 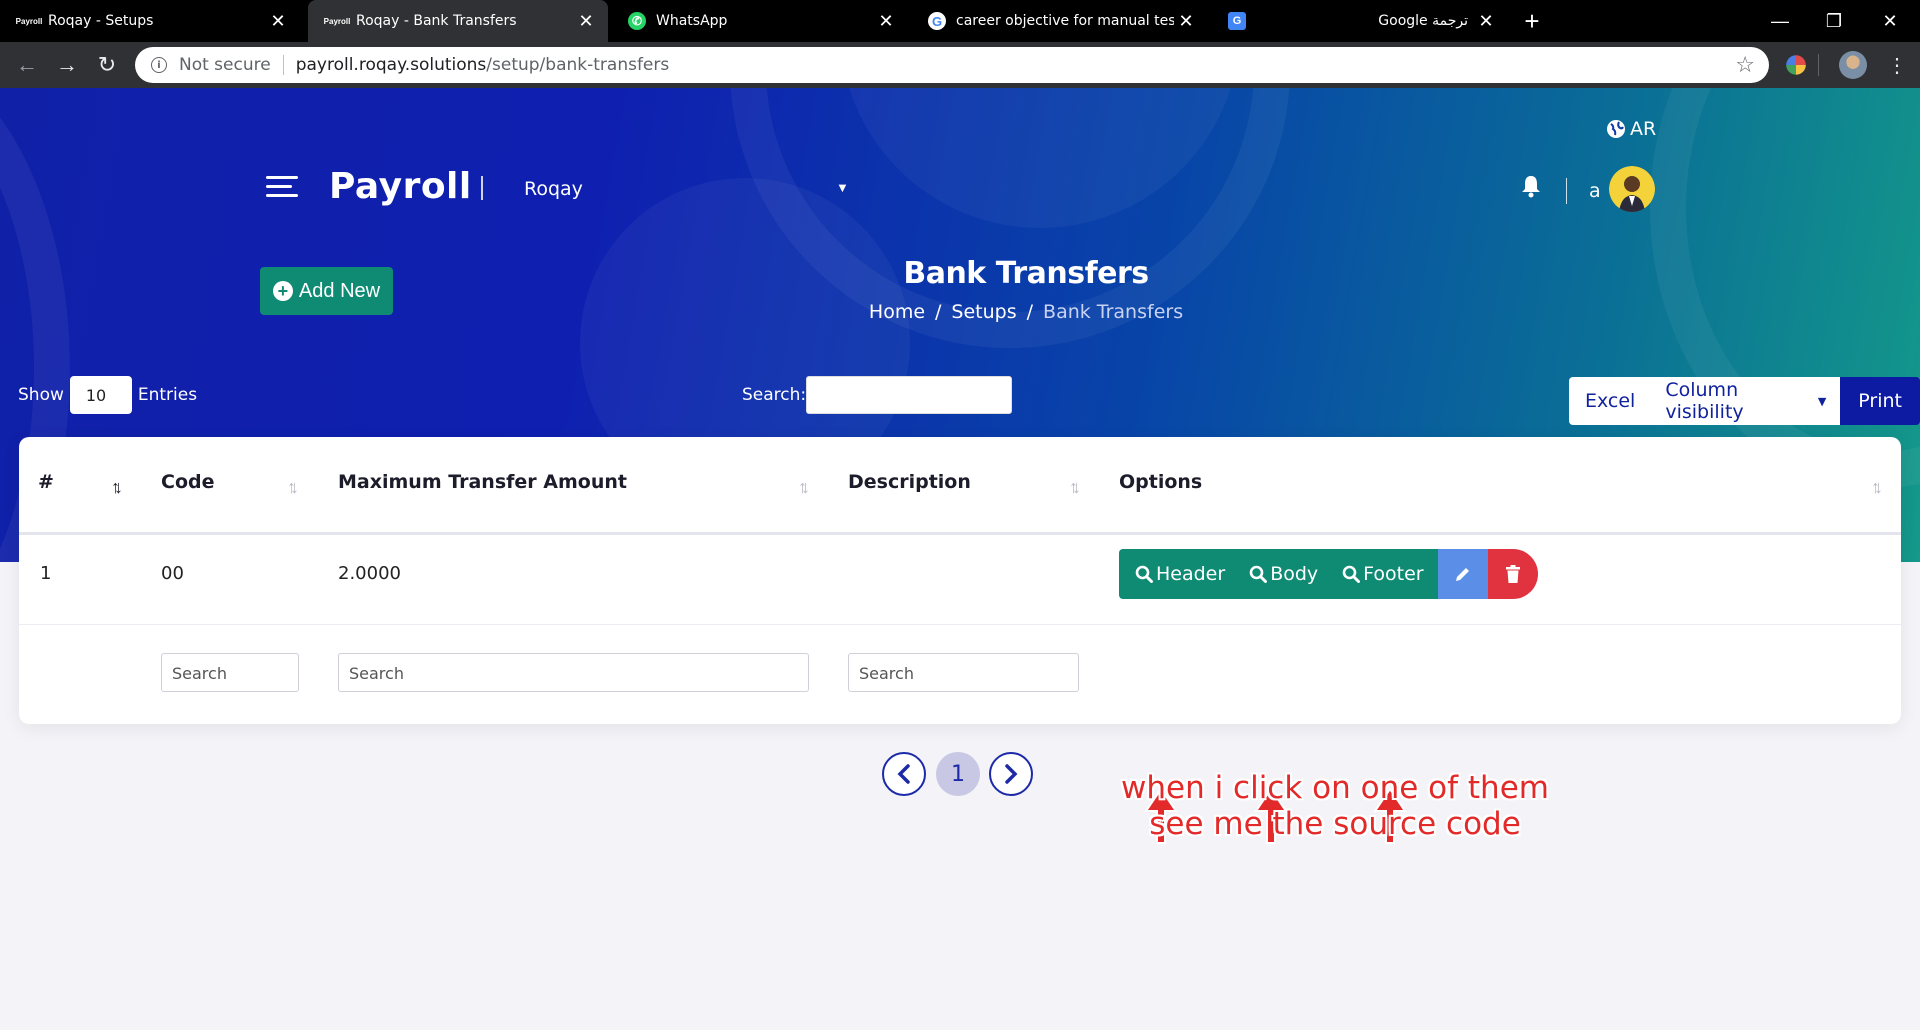 What do you see at coordinates (282, 187) in the screenshot?
I see `sidebar-toggle-icon` at bounding box center [282, 187].